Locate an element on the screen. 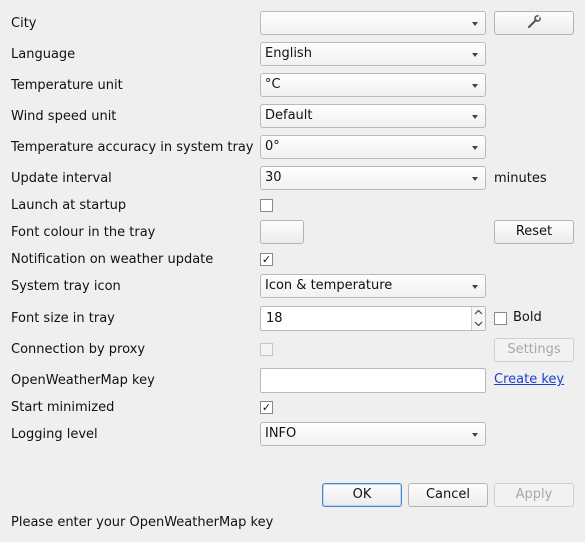 Image resolution: width=585 pixels, height=542 pixels. notification-checkbox: ✓ is located at coordinates (266, 259).